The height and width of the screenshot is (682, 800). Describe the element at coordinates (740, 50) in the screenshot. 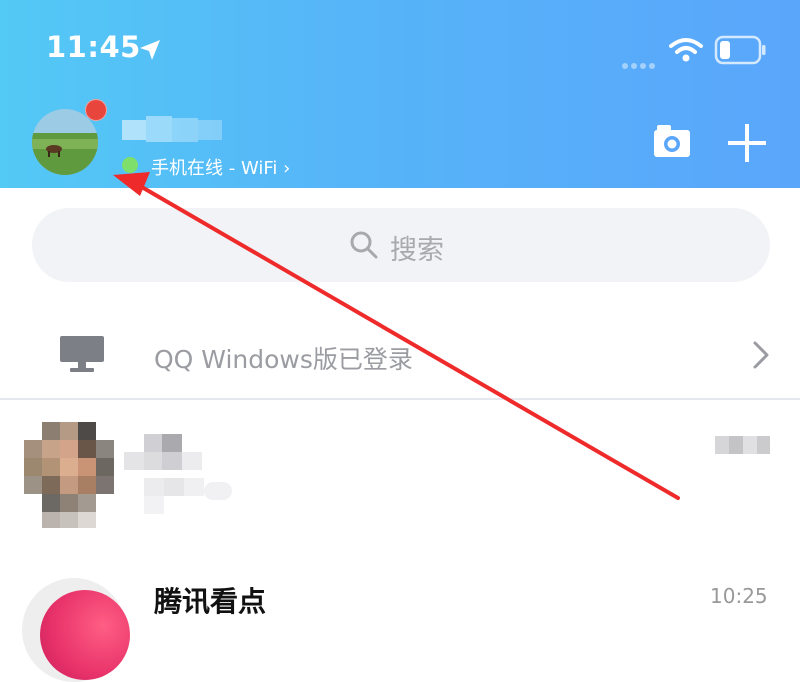

I see `battery-icon` at that location.